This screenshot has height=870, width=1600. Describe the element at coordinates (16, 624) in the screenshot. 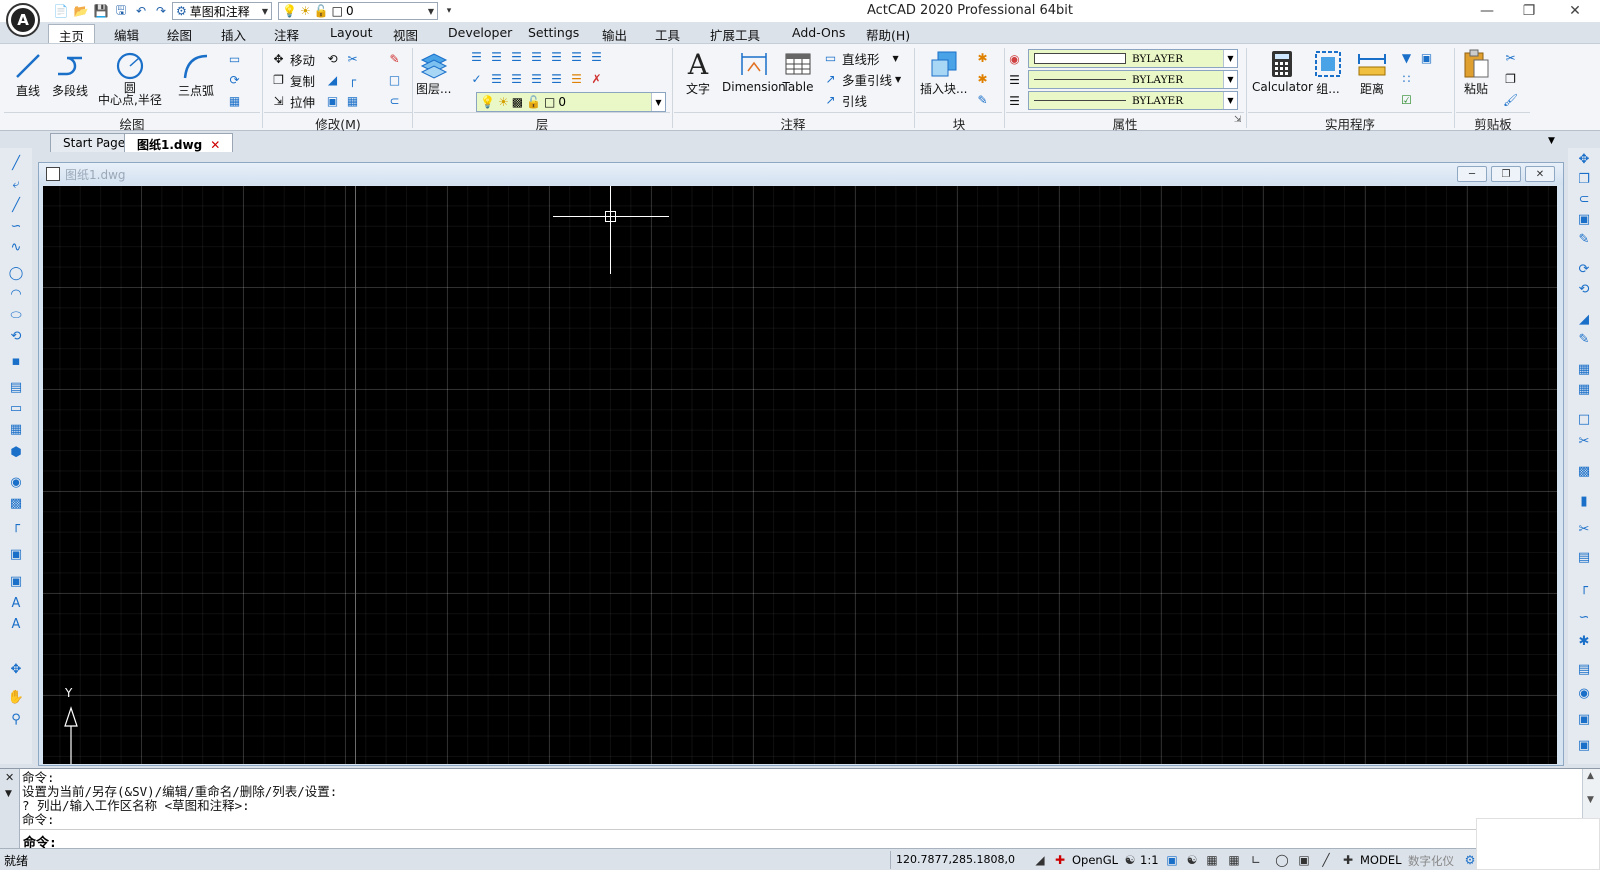

I see `mtext-tool-icon: A` at that location.